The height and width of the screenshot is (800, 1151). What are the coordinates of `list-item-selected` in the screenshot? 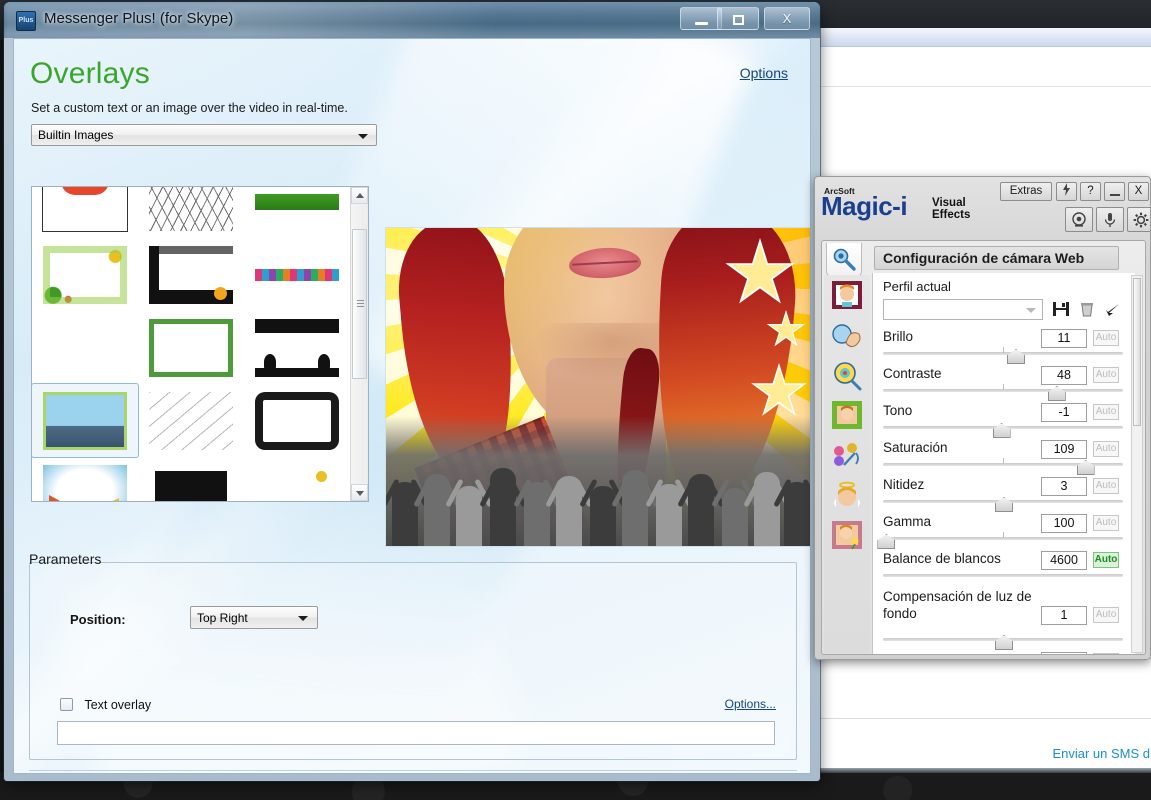 It's located at (85, 420).